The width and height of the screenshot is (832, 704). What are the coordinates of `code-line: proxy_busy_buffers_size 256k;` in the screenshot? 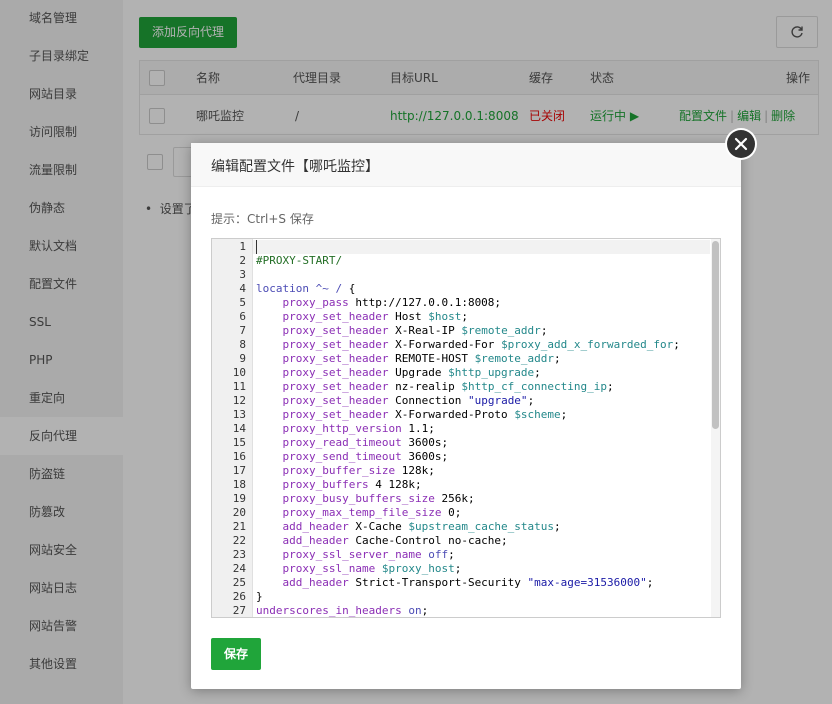 It's located at (378, 498).